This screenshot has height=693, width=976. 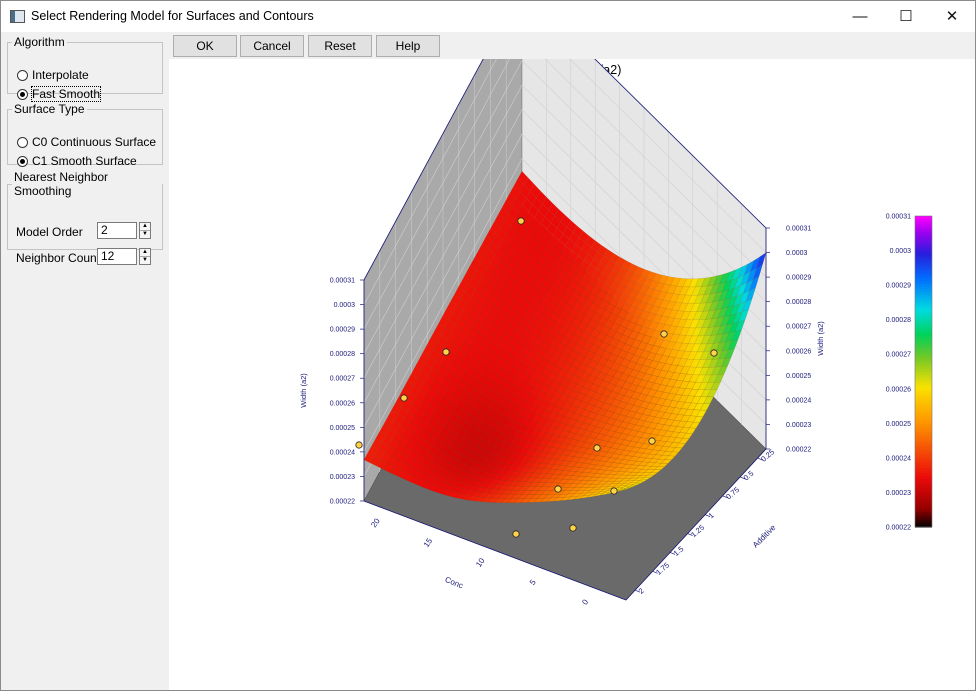 I want to click on neighbor-count-input: 12, so click(x=117, y=256).